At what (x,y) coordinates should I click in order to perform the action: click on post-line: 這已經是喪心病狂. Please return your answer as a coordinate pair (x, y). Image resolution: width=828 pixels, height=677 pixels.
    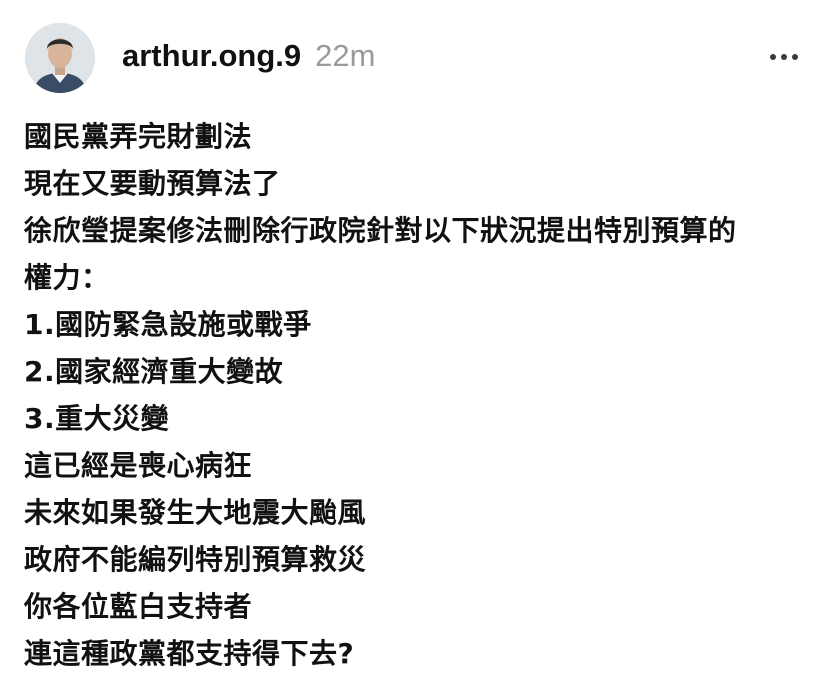
    Looking at the image, I should click on (138, 465).